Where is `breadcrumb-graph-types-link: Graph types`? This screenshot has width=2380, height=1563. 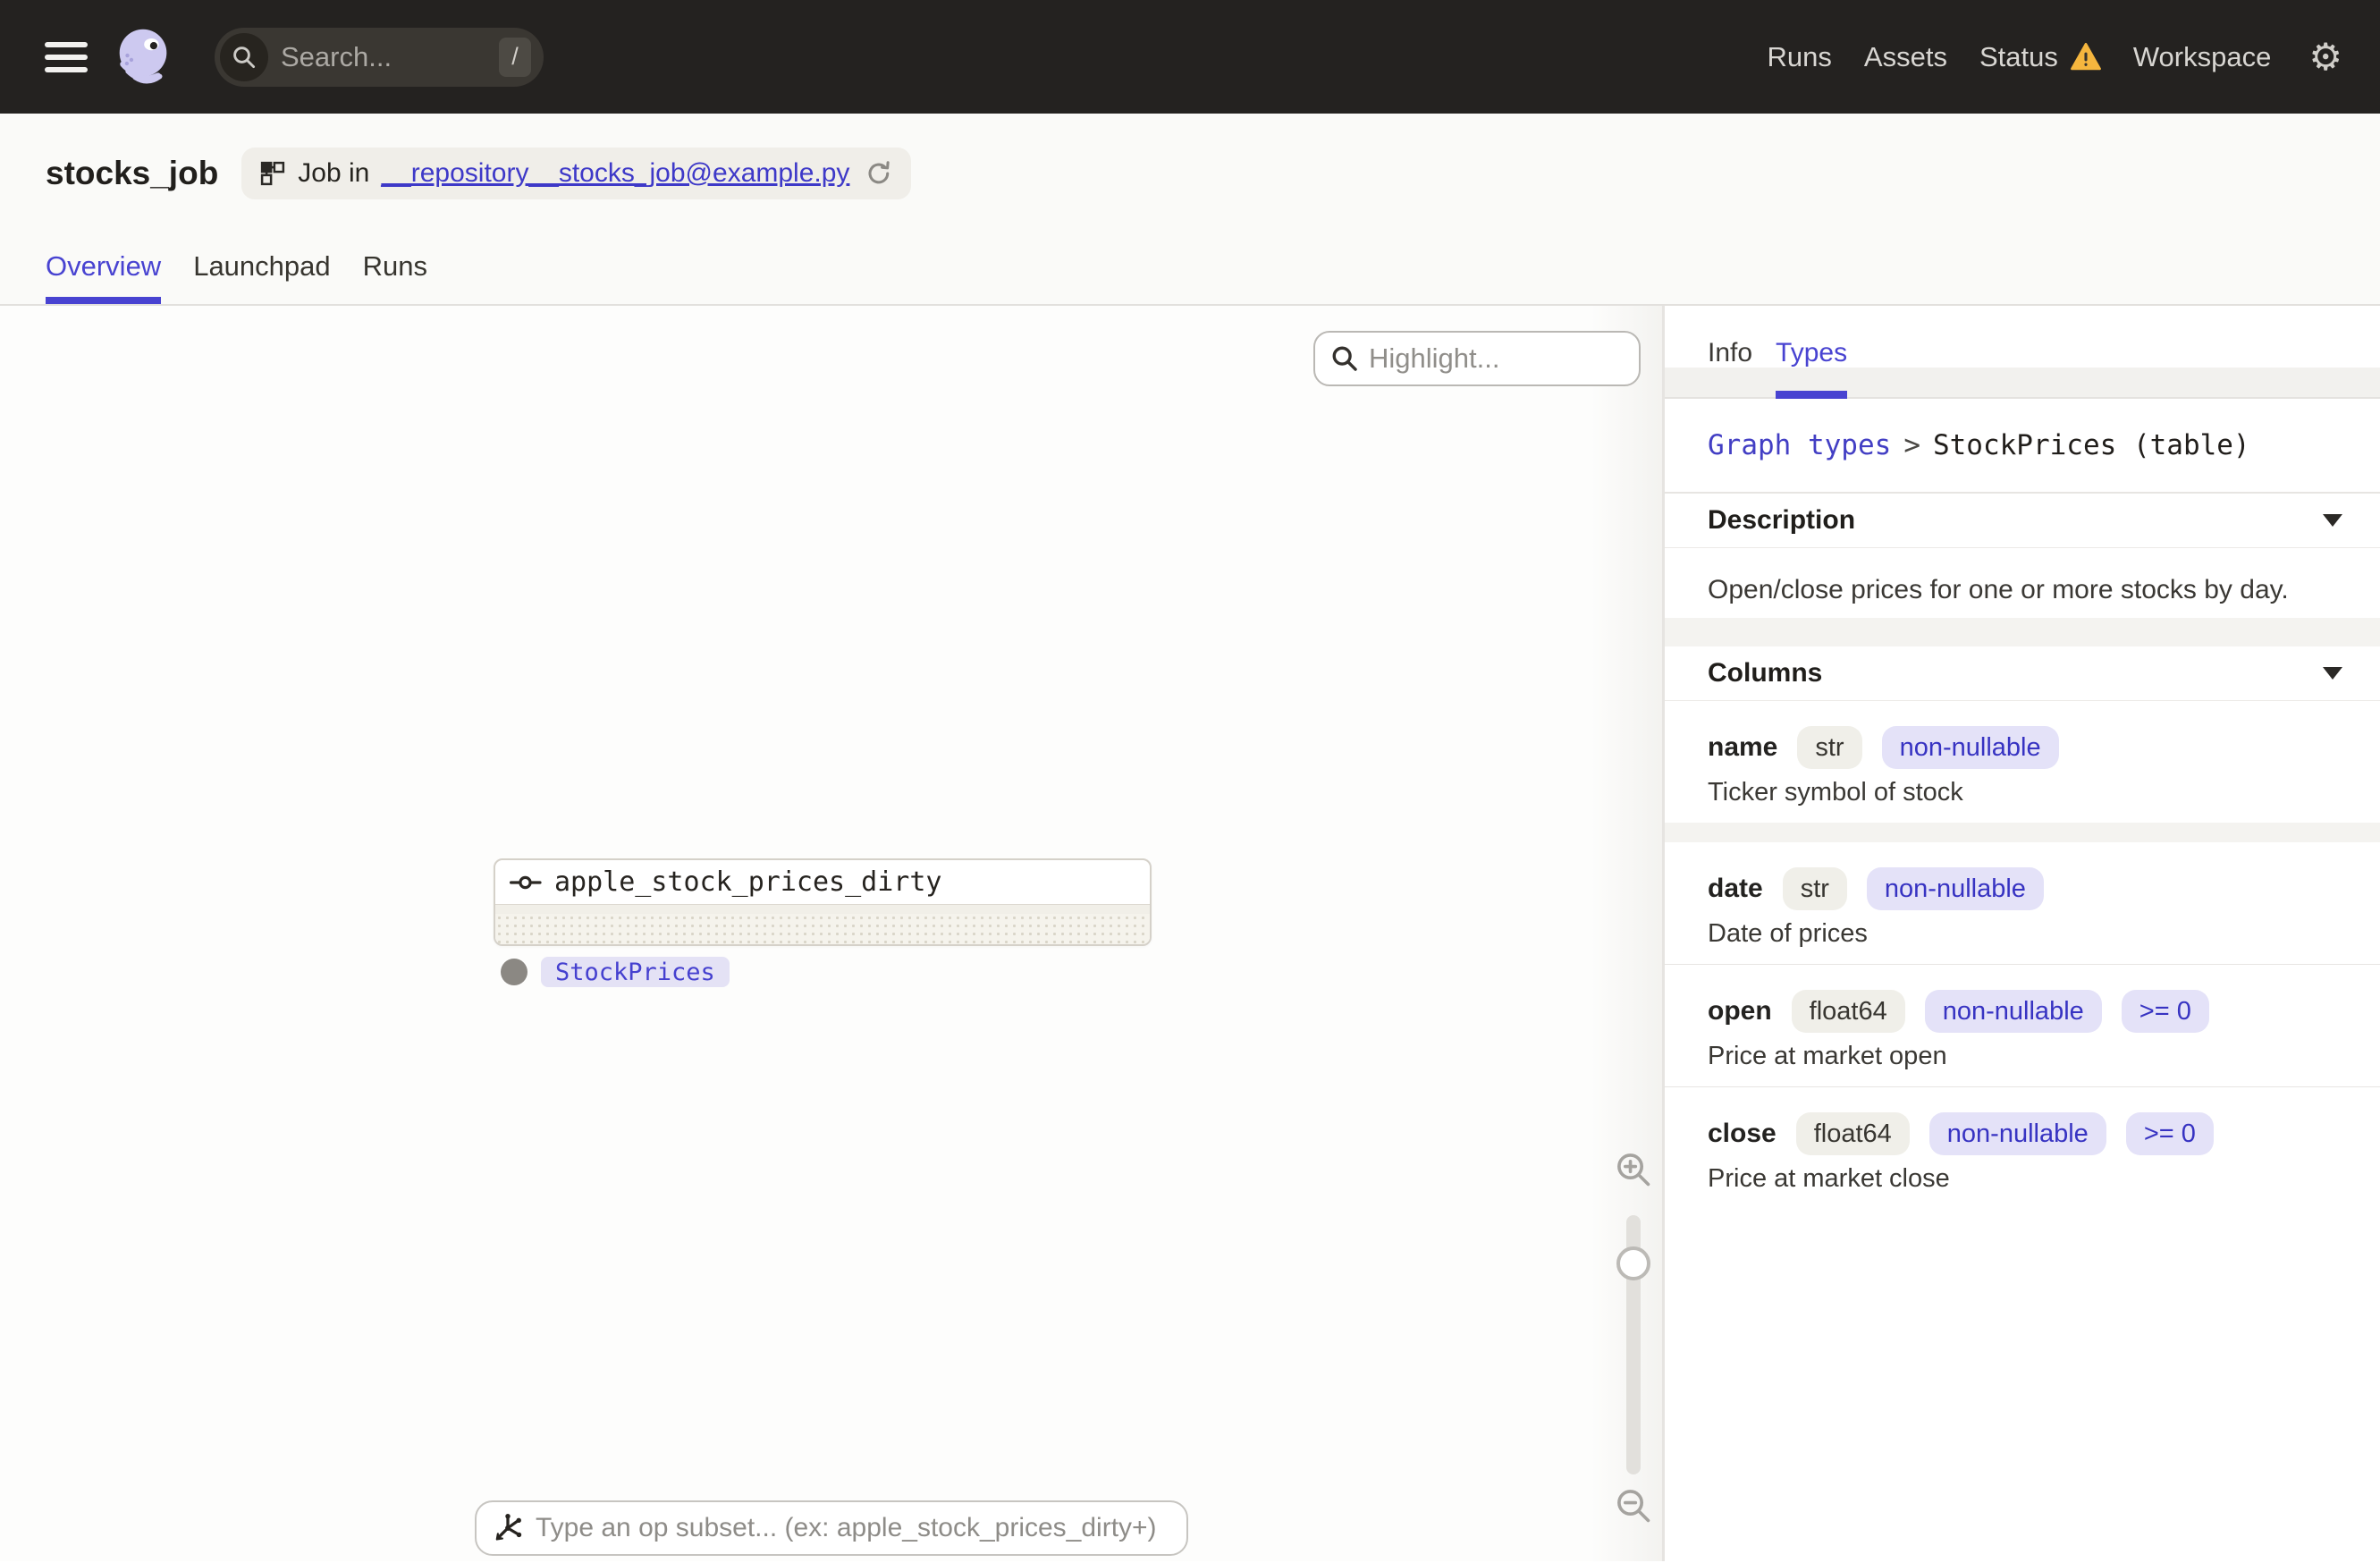
breadcrumb-graph-types-link: Graph types is located at coordinates (1799, 445).